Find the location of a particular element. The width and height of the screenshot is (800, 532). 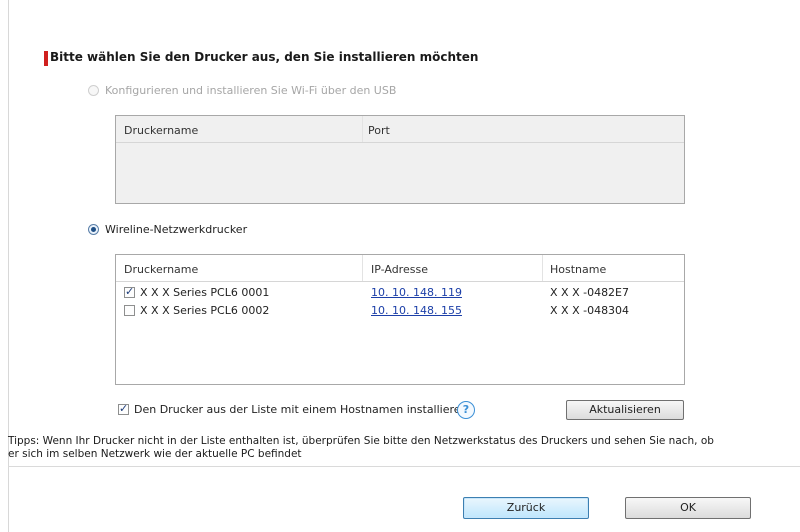

refresh-button: Aktualisieren is located at coordinates (625, 410).